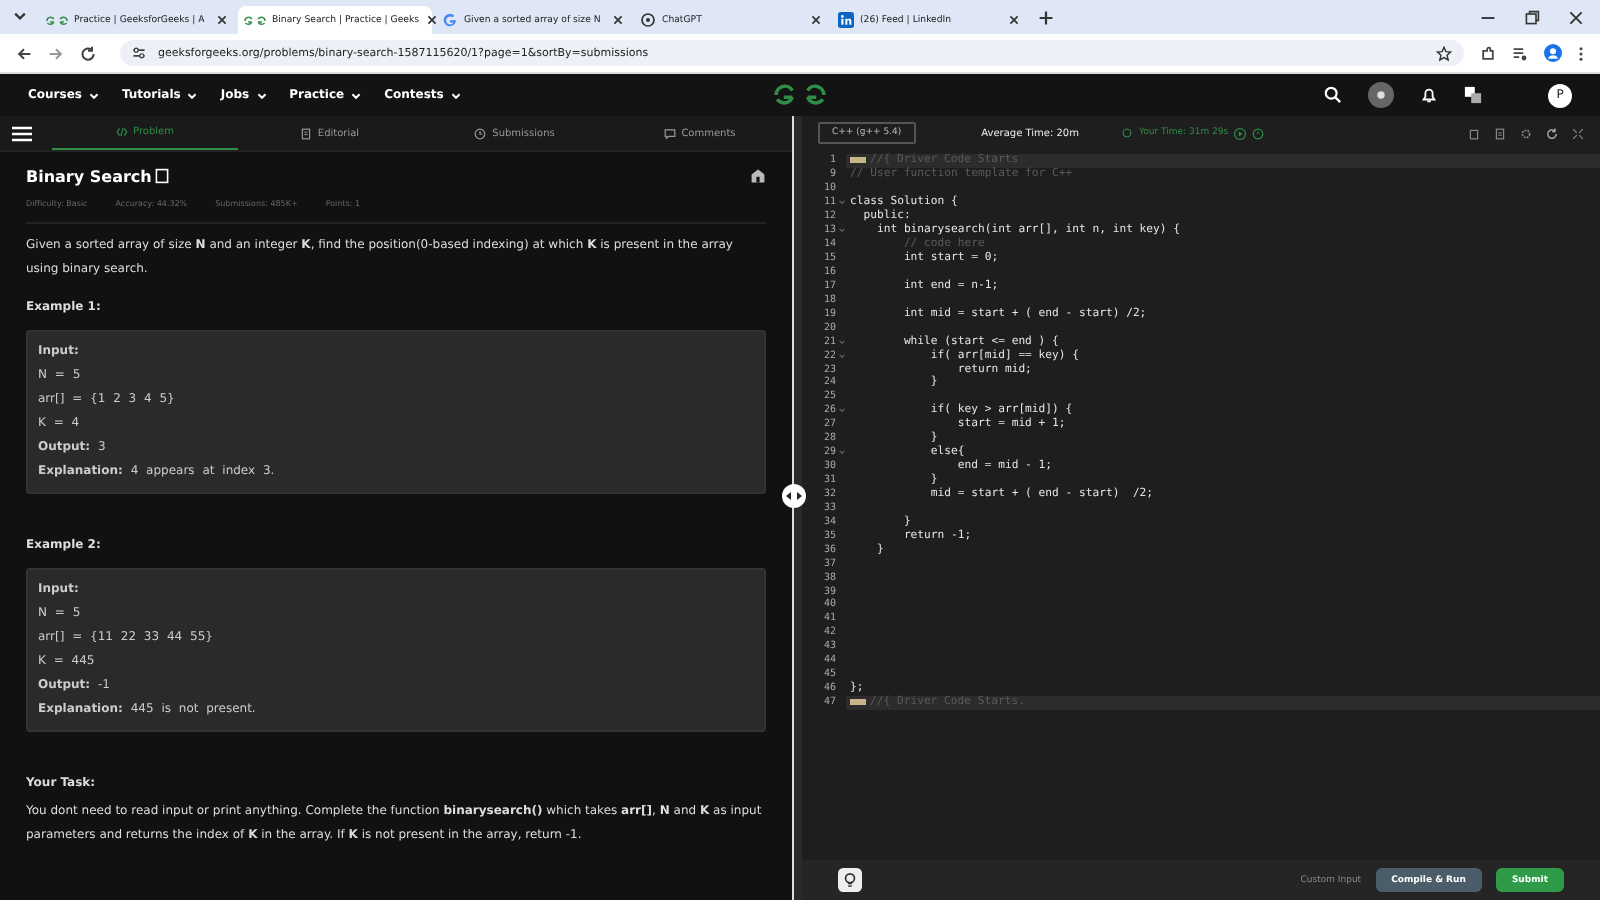 This screenshot has width=1600, height=900. Describe the element at coordinates (1046, 18) in the screenshot. I see `plus-icon` at that location.